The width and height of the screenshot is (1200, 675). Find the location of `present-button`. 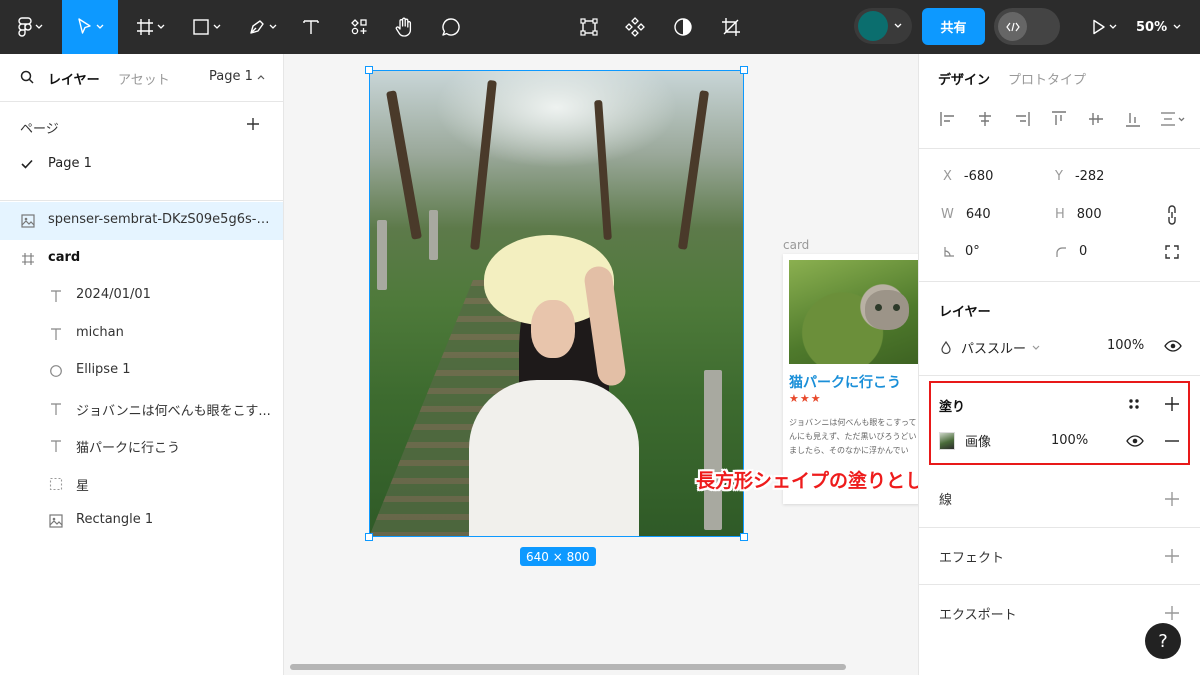

present-button is located at coordinates (1104, 27).